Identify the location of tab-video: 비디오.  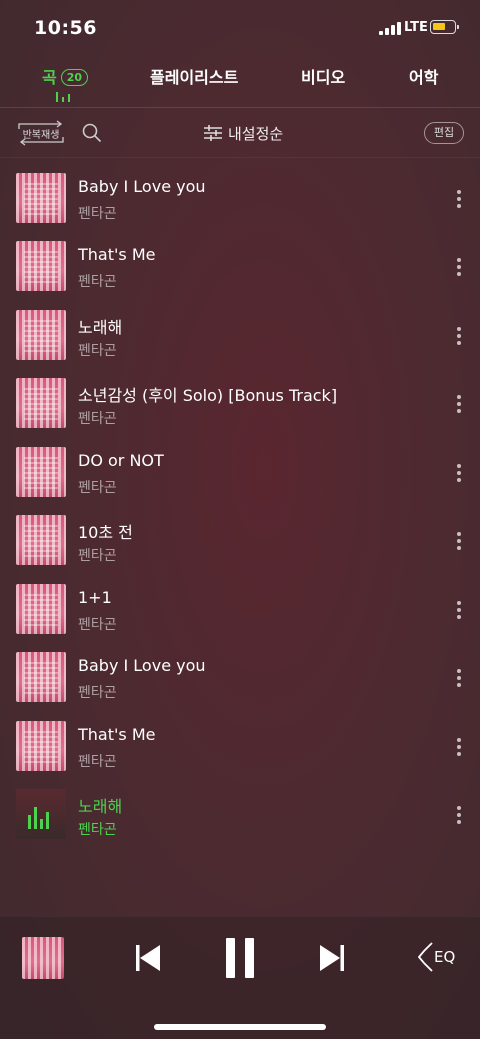
(323, 76).